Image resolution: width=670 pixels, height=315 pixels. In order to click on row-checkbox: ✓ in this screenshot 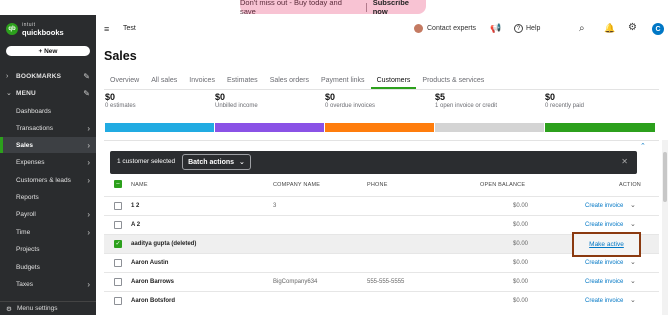, I will do `click(118, 244)`.